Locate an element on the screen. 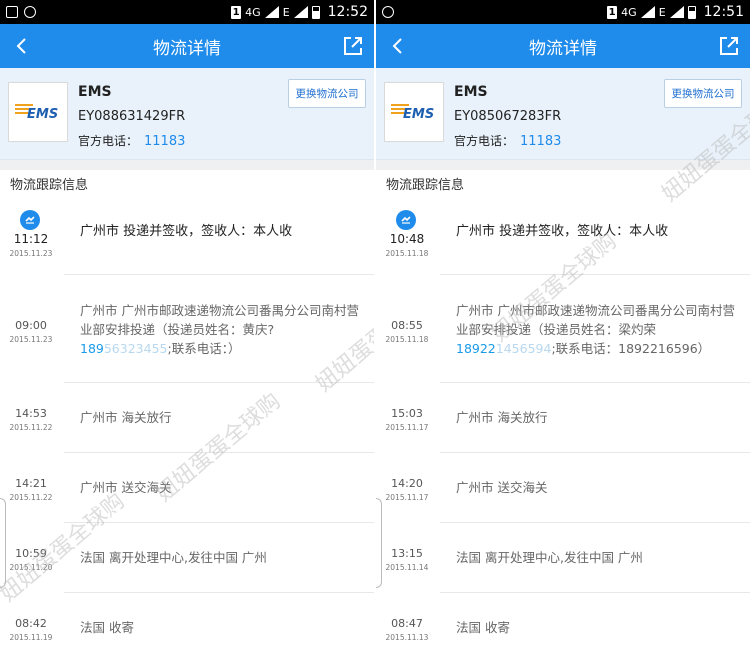 The width and height of the screenshot is (750, 668). courier-phone-blurred: 1456594 is located at coordinates (523, 348).